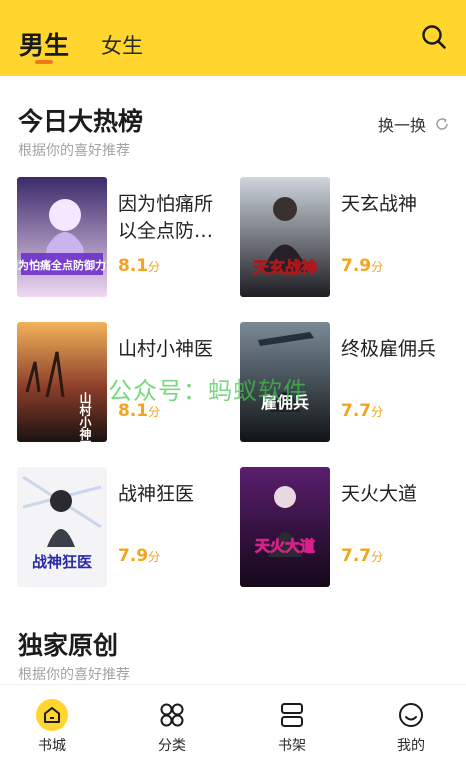 This screenshot has width=466, height=770. What do you see at coordinates (389, 349) in the screenshot?
I see `book-title: 终极雇佣兵` at bounding box center [389, 349].